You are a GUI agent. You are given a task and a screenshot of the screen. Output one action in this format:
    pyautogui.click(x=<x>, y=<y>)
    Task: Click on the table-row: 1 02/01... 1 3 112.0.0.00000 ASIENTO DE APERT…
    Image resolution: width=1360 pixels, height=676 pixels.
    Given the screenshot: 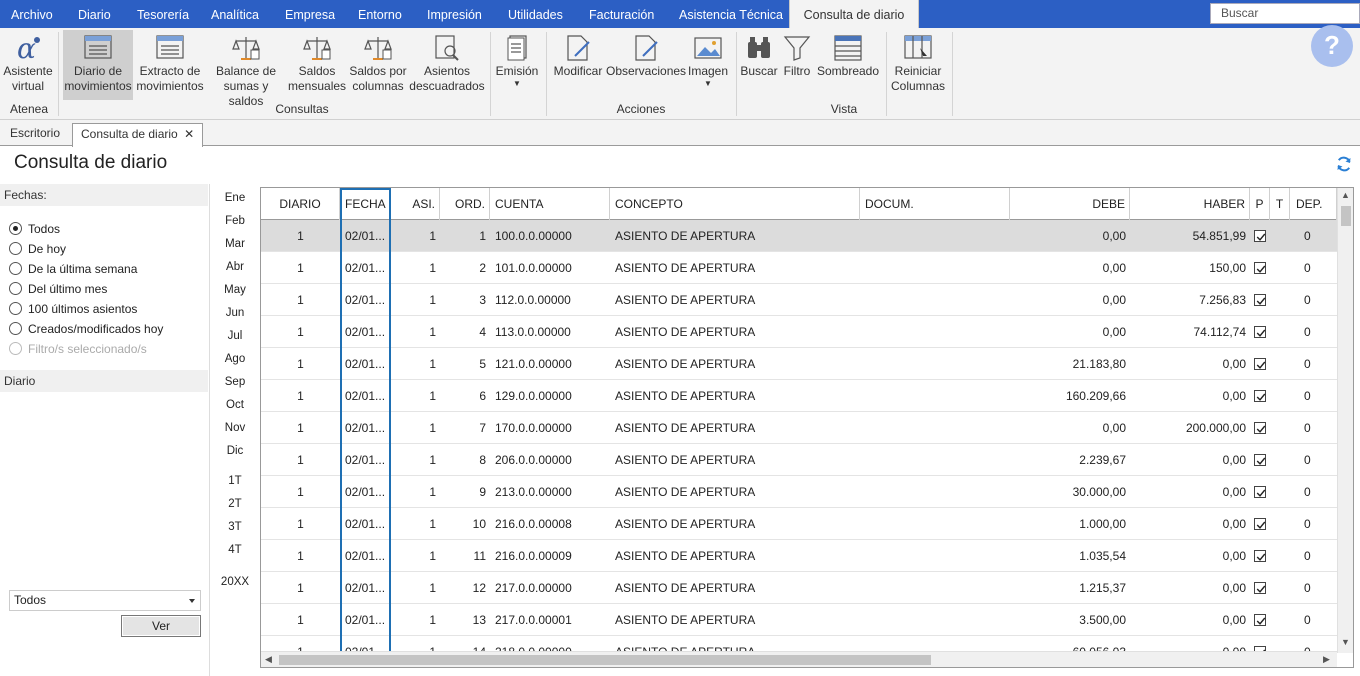 What is the action you would take?
    pyautogui.click(x=799, y=300)
    